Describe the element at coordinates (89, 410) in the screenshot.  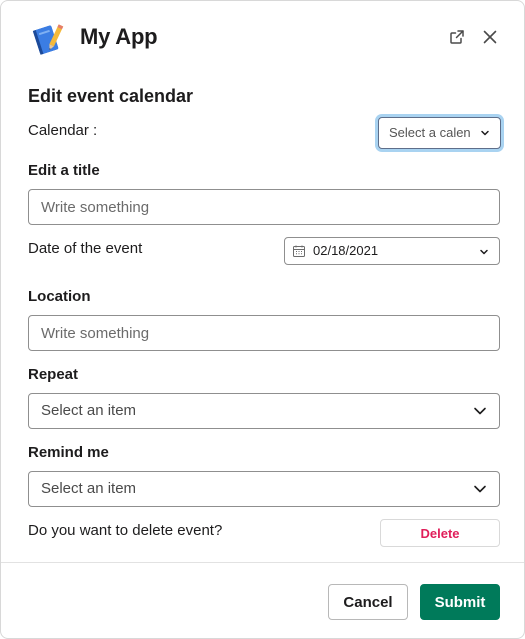
I see `repeat-select-placeholder: Select an item` at that location.